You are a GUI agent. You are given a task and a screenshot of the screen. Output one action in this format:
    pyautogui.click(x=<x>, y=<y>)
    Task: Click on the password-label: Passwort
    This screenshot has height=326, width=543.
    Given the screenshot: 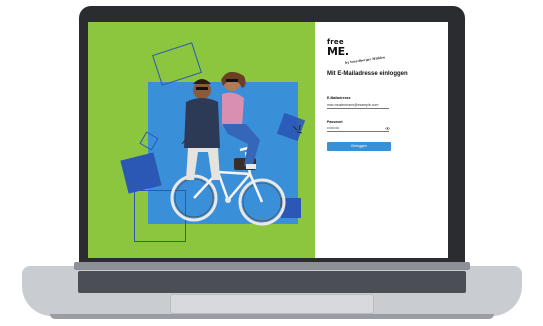 What is the action you would take?
    pyautogui.click(x=335, y=122)
    